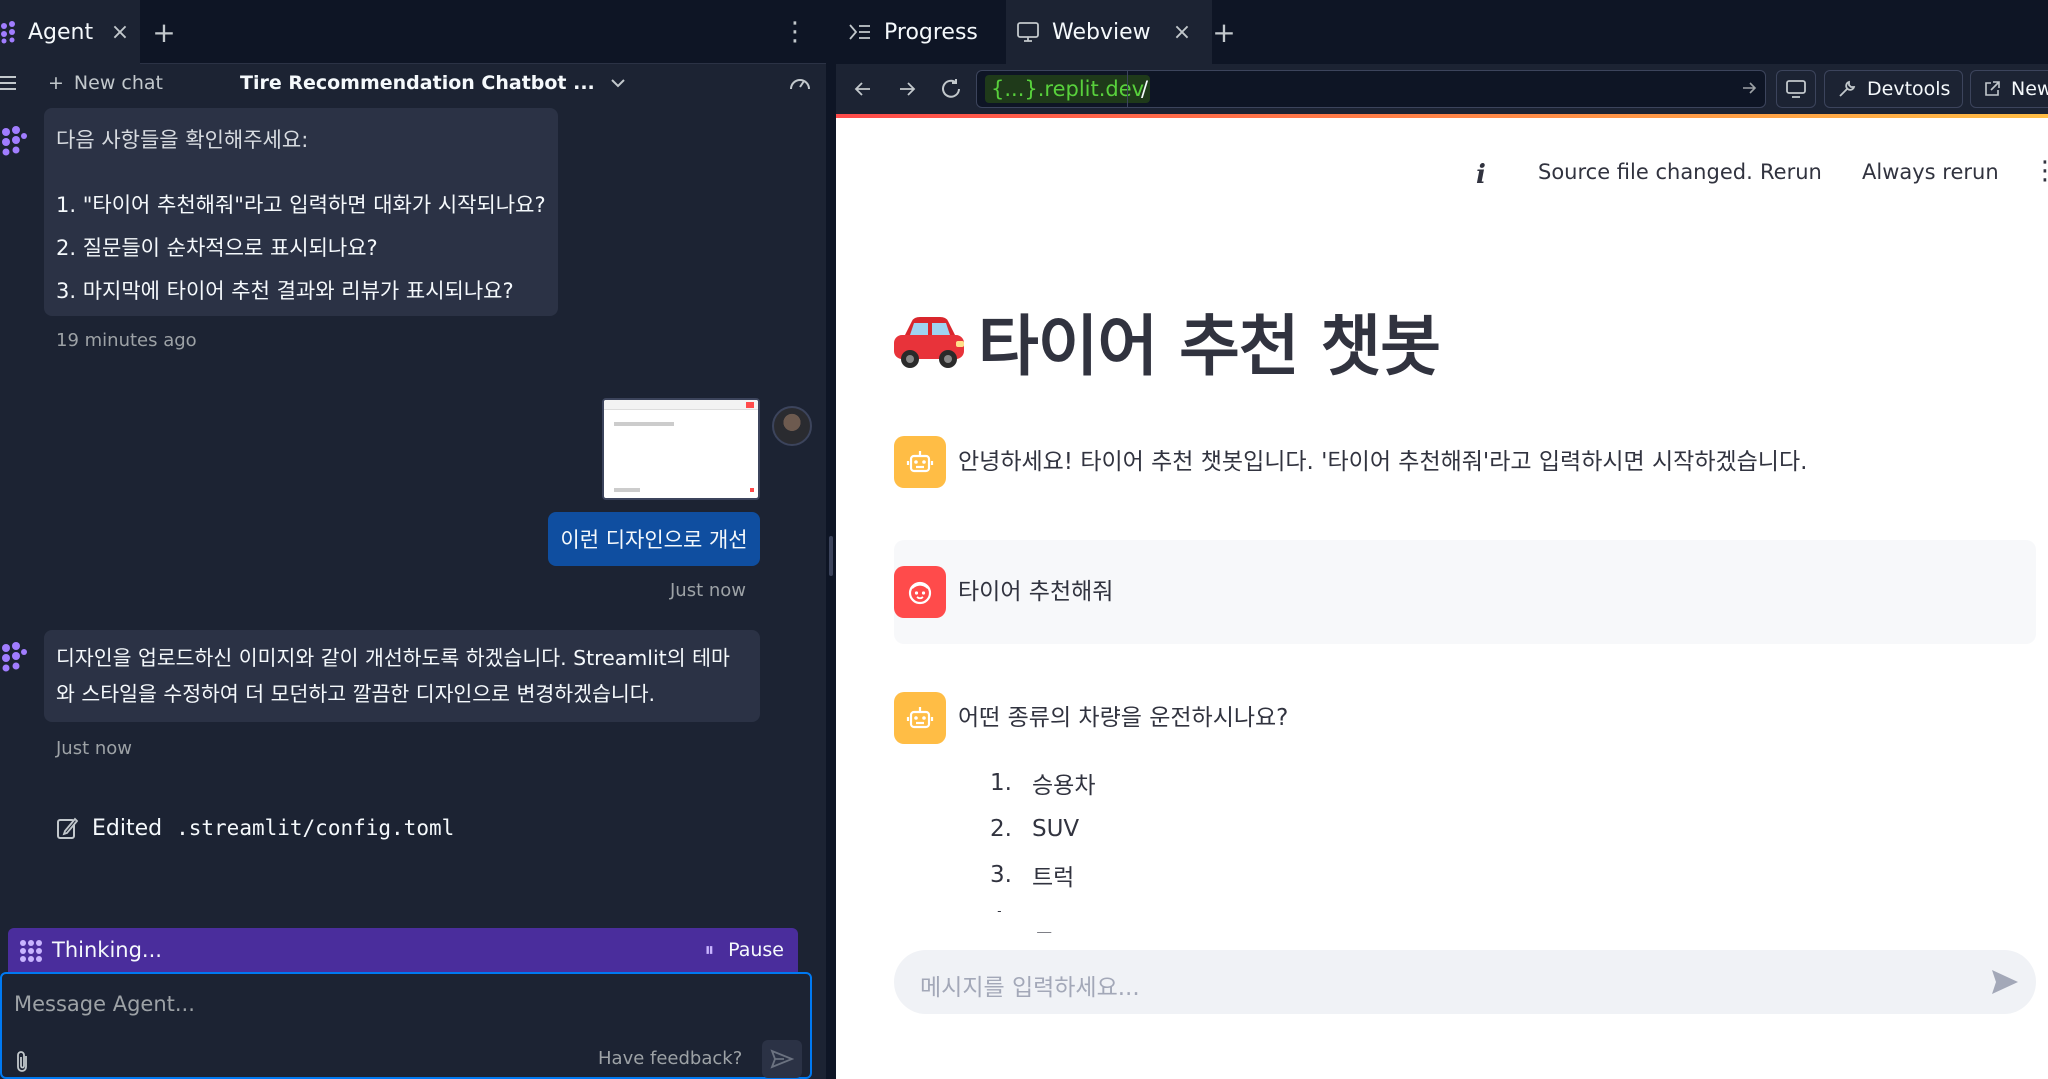  Describe the element at coordinates (2029, 89) in the screenshot. I see `new-tab-label: New` at that location.